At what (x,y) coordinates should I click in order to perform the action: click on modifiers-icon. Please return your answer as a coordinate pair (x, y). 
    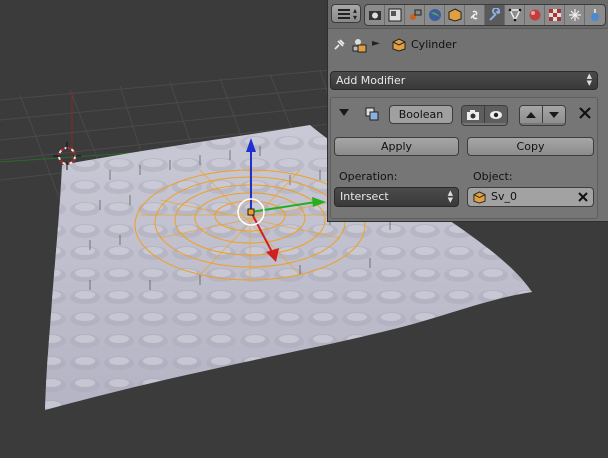
    Looking at the image, I should click on (495, 15).